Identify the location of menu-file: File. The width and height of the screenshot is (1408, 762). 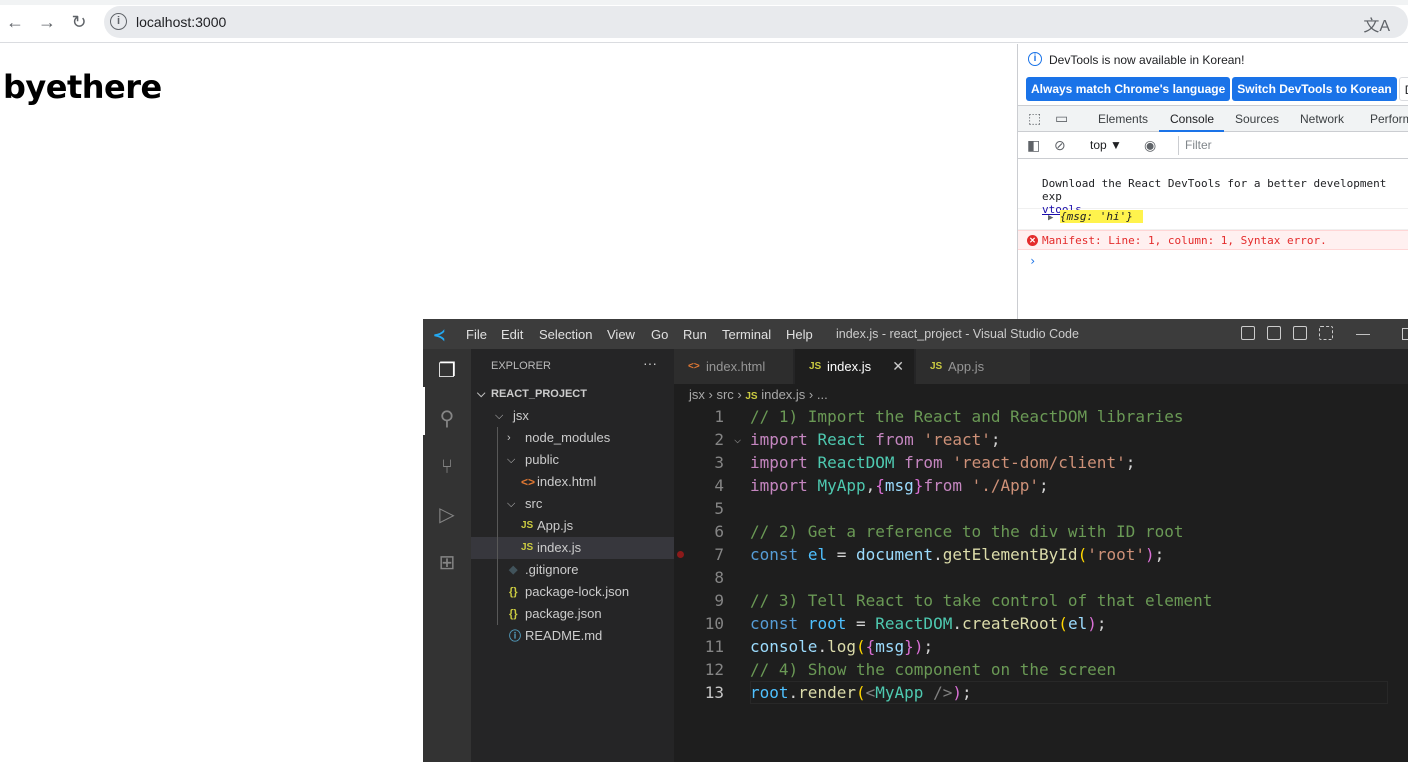
(476, 334).